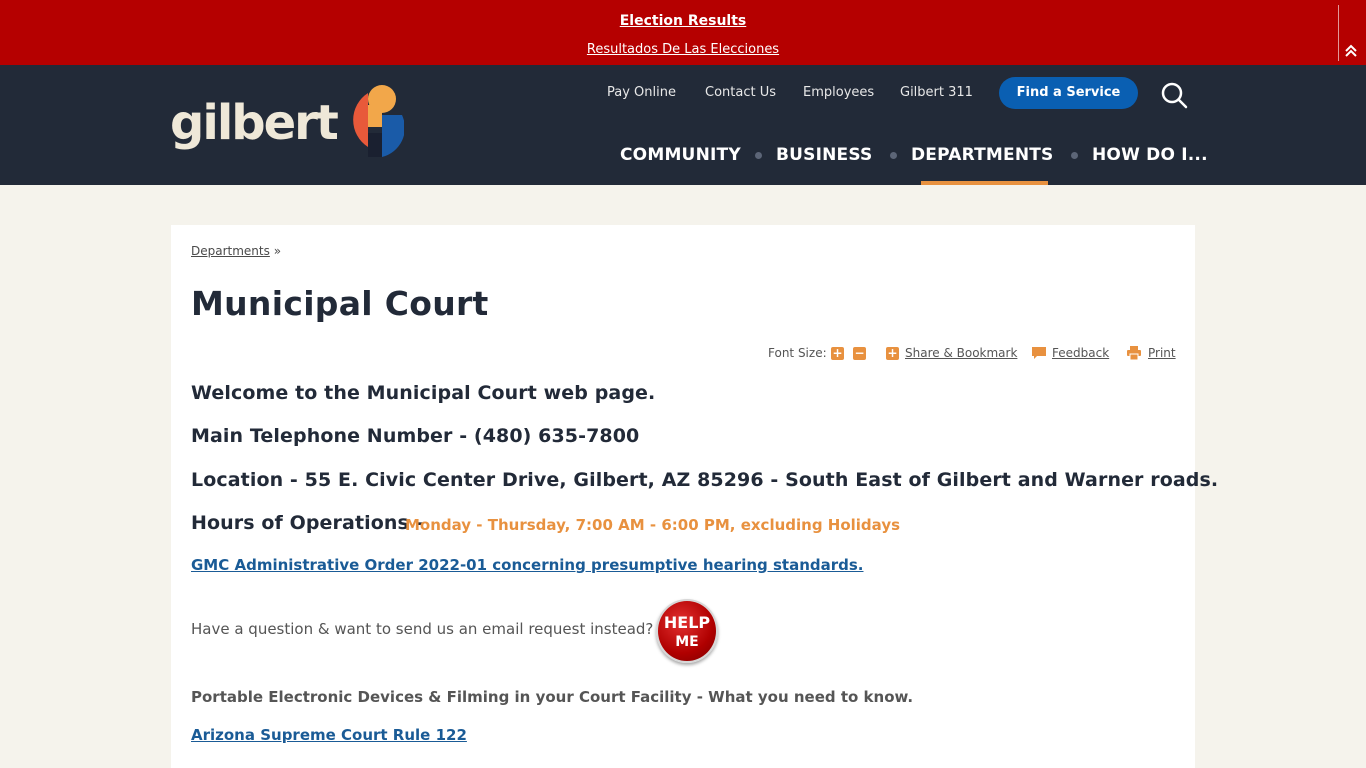 The image size is (1366, 768). Describe the element at coordinates (1351, 50) in the screenshot. I see `double-chevron-up-icon` at that location.